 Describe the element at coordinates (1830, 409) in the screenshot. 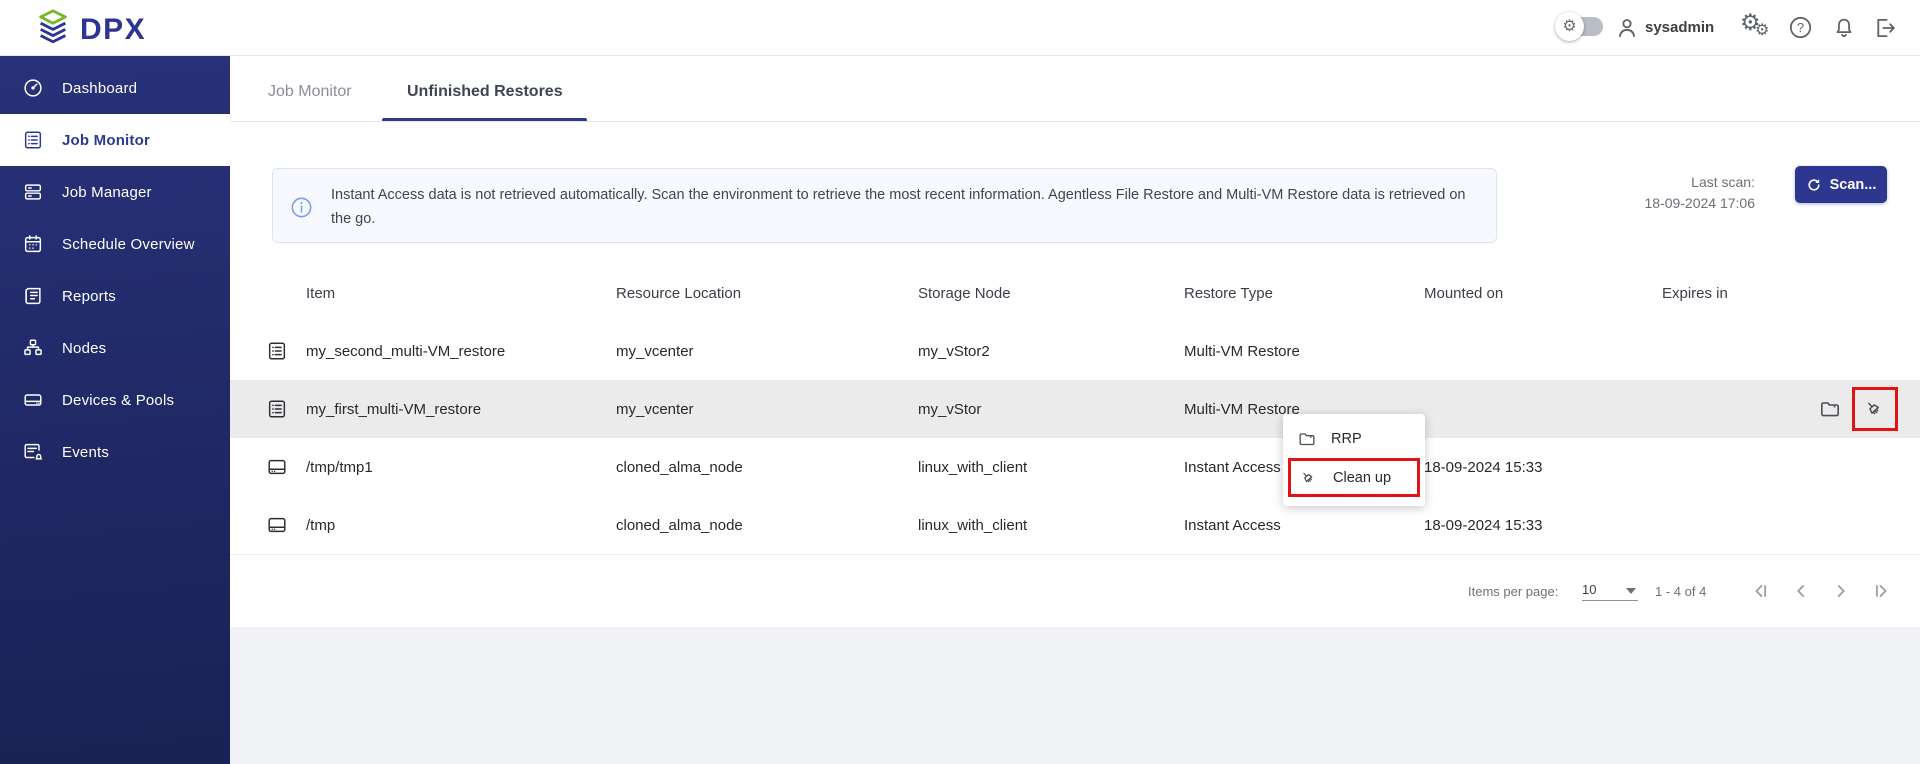

I see `rrp-folder-icon` at that location.